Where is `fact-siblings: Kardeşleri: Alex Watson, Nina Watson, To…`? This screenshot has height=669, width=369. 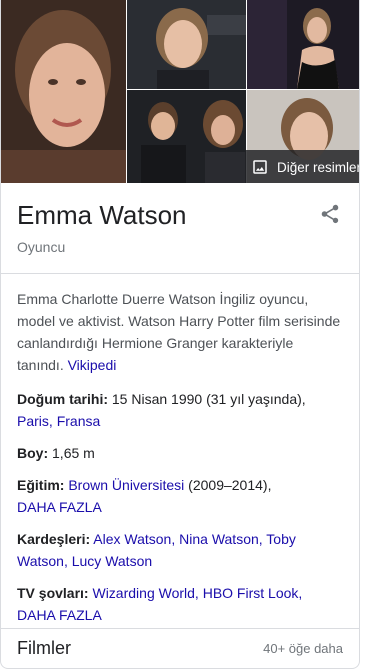 fact-siblings: Kardeşleri: Alex Watson, Nina Watson, To… is located at coordinates (180, 550).